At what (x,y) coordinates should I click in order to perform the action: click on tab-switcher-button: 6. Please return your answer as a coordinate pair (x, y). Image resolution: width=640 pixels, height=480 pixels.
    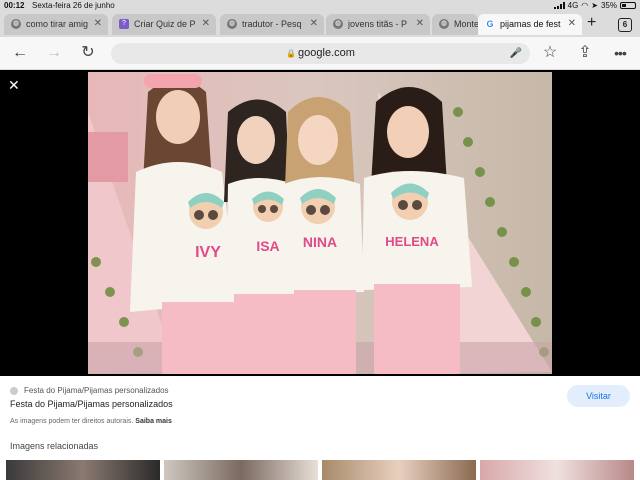
    Looking at the image, I should click on (625, 25).